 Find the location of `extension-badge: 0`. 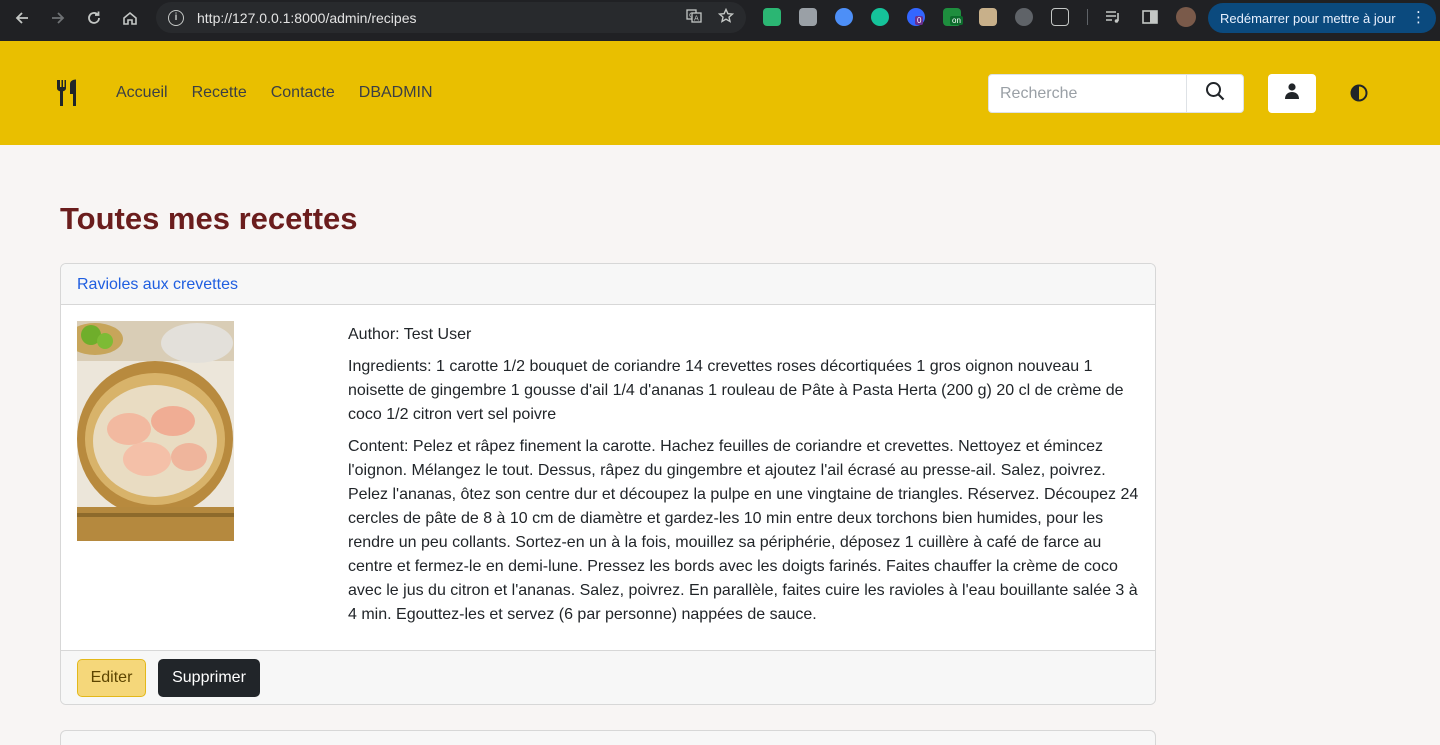

extension-badge: 0 is located at coordinates (919, 20).